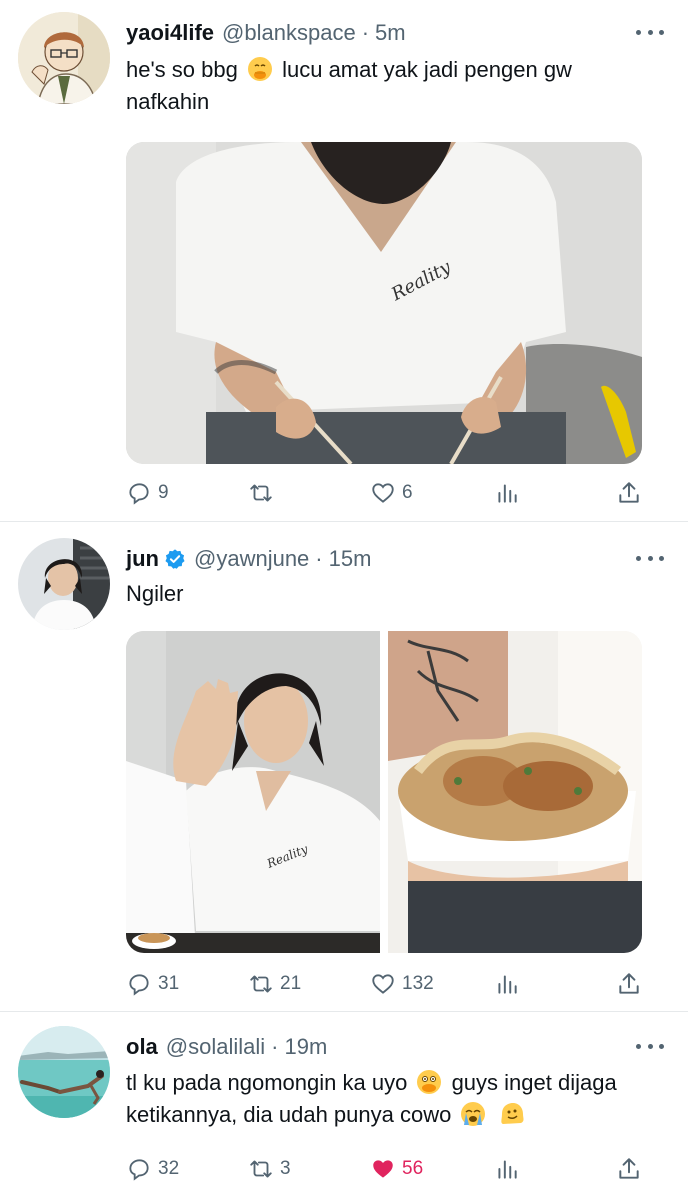  I want to click on display-name: yaoi4life, so click(170, 33).